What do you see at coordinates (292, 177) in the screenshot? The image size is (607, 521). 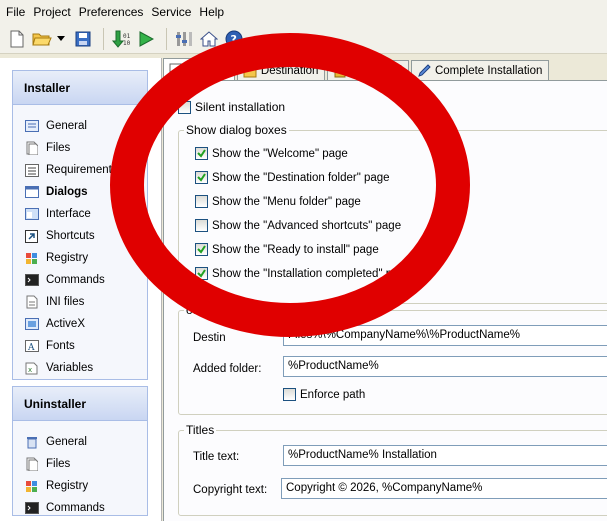 I see `dialog-option-2: Show the "Destination folder" page` at bounding box center [292, 177].